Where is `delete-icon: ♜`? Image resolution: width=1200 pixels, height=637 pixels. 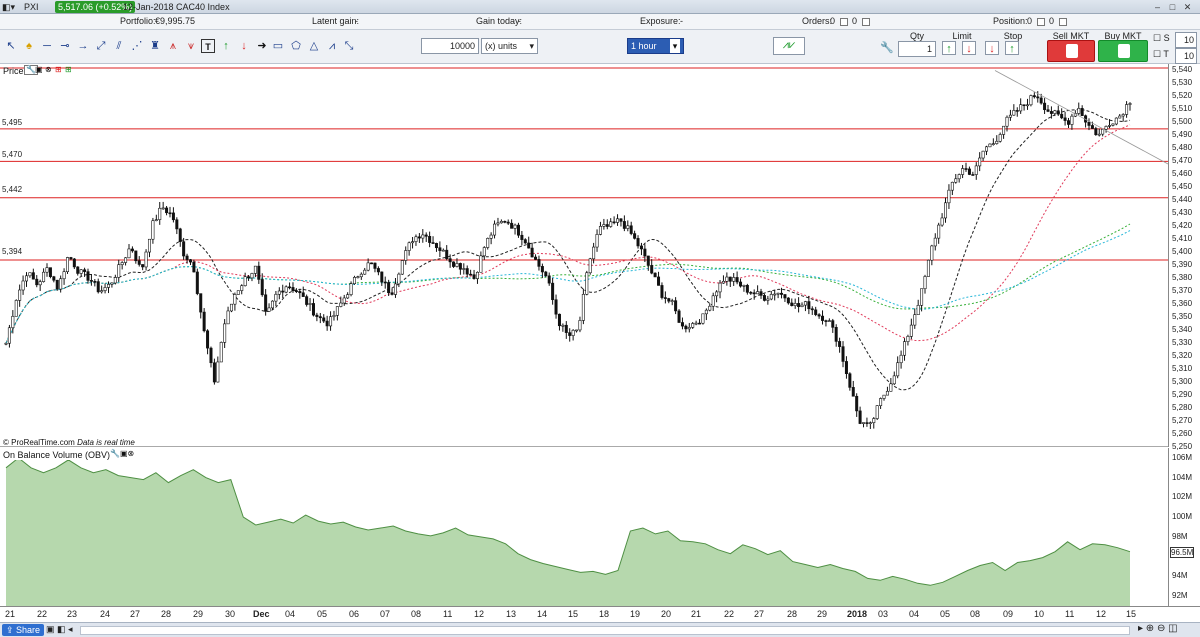
delete-icon: ♜ is located at coordinates (155, 46).